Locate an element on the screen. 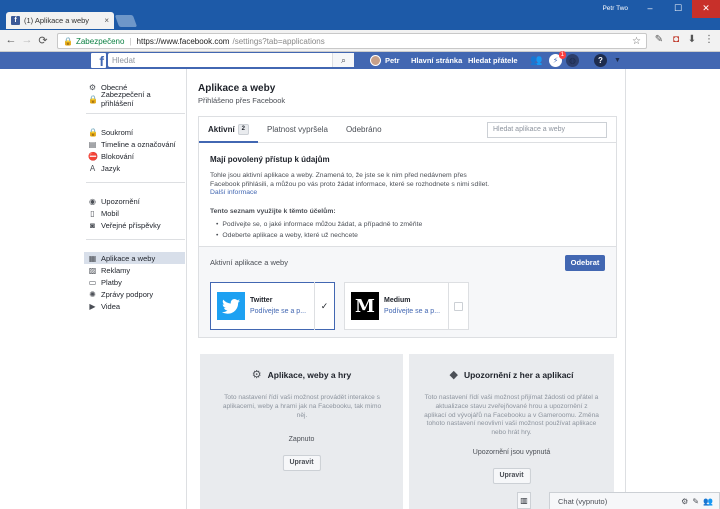  lock-icon: 🔒 is located at coordinates (68, 41).